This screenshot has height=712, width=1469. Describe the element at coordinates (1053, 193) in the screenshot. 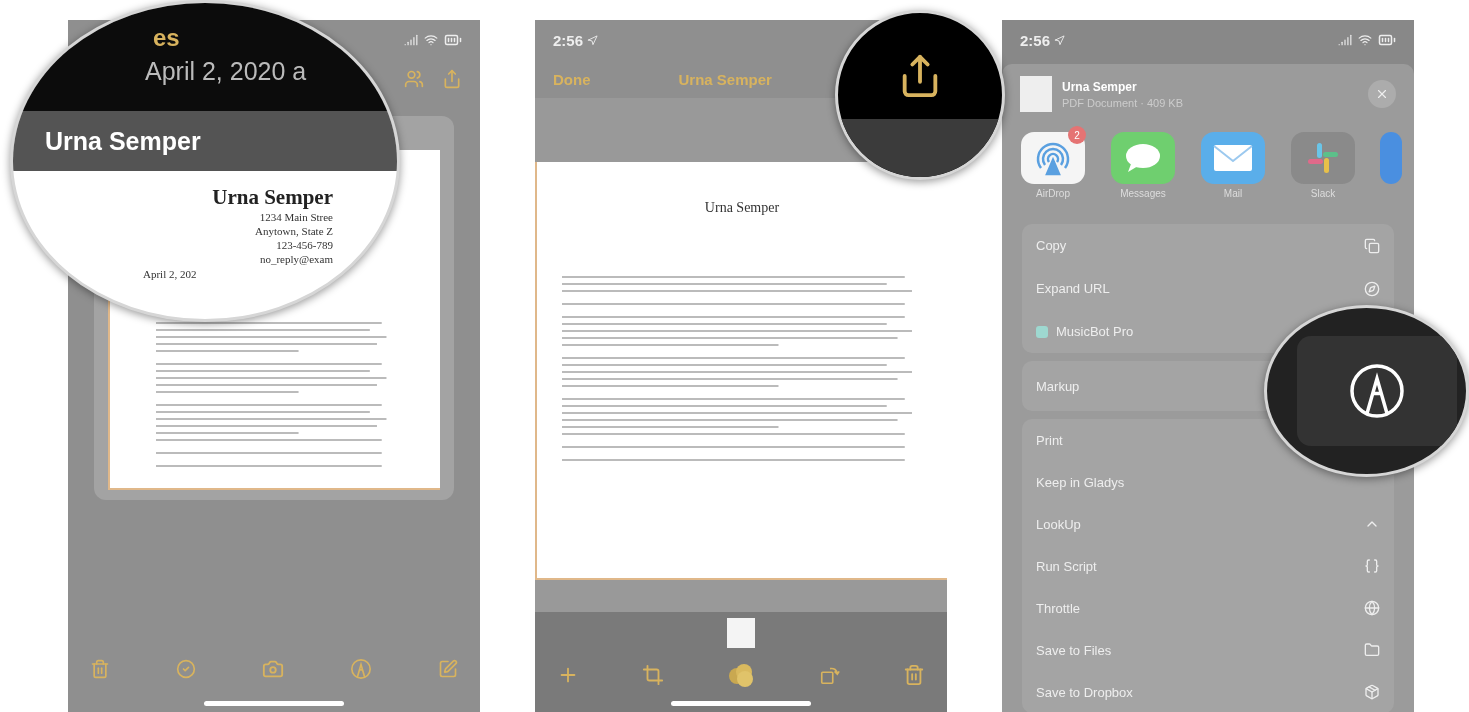

I see `app-label: AirDrop` at that location.